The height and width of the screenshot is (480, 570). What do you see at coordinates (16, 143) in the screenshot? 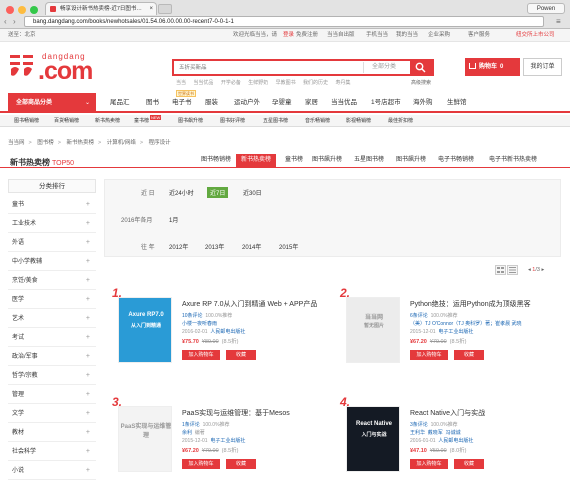
I see `breadcrumb-item: 当当网` at bounding box center [16, 143].